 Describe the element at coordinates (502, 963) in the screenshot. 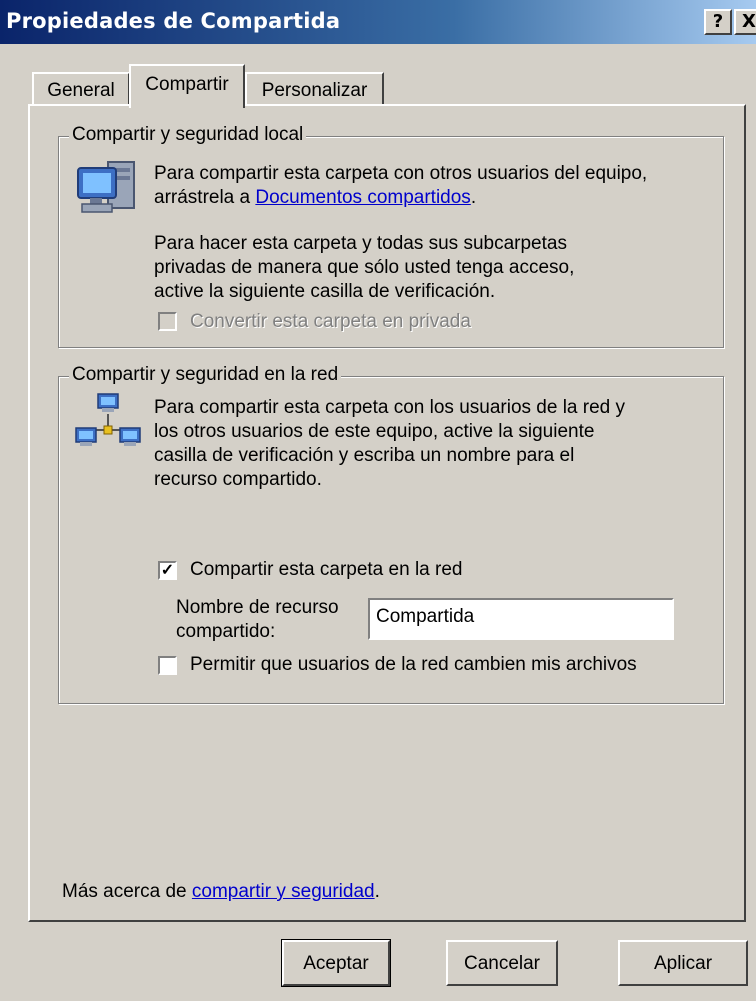

I see `cancel-button: Cancelar` at that location.